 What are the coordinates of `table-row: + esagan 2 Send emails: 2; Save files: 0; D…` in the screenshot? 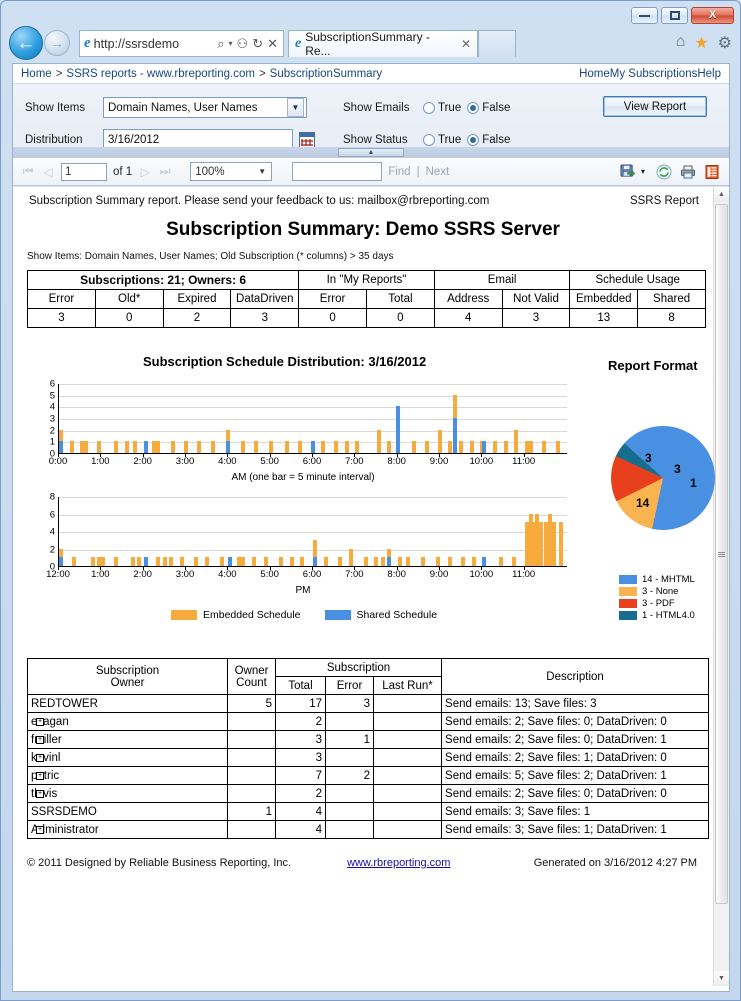 It's located at (368, 721).